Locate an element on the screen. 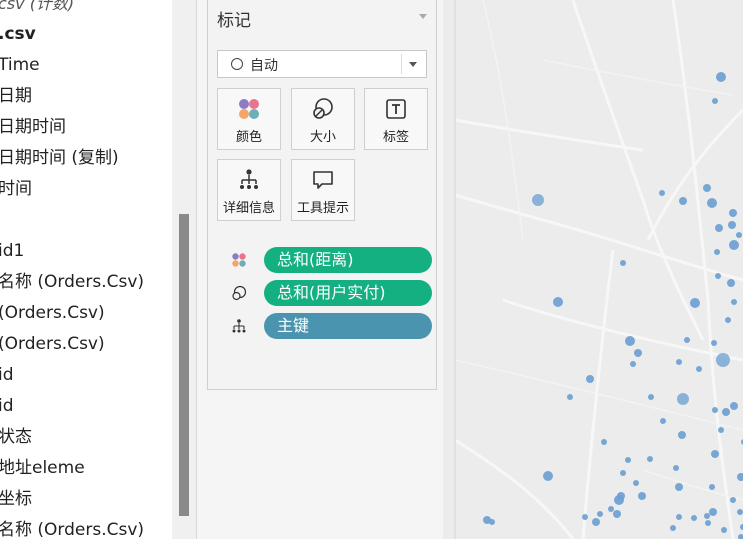 The width and height of the screenshot is (743, 539). data-field-item: Time is located at coordinates (72, 65).